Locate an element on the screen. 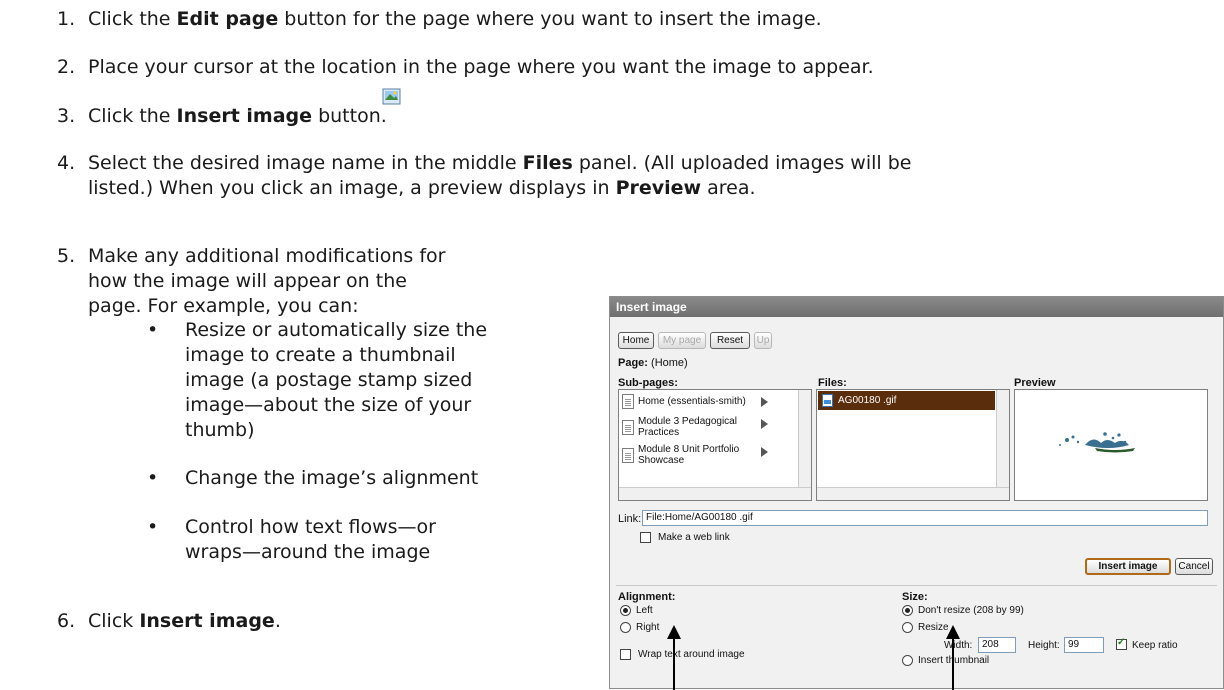 Image resolution: width=1224 pixels, height=690 pixels. home-button: Home is located at coordinates (636, 340).